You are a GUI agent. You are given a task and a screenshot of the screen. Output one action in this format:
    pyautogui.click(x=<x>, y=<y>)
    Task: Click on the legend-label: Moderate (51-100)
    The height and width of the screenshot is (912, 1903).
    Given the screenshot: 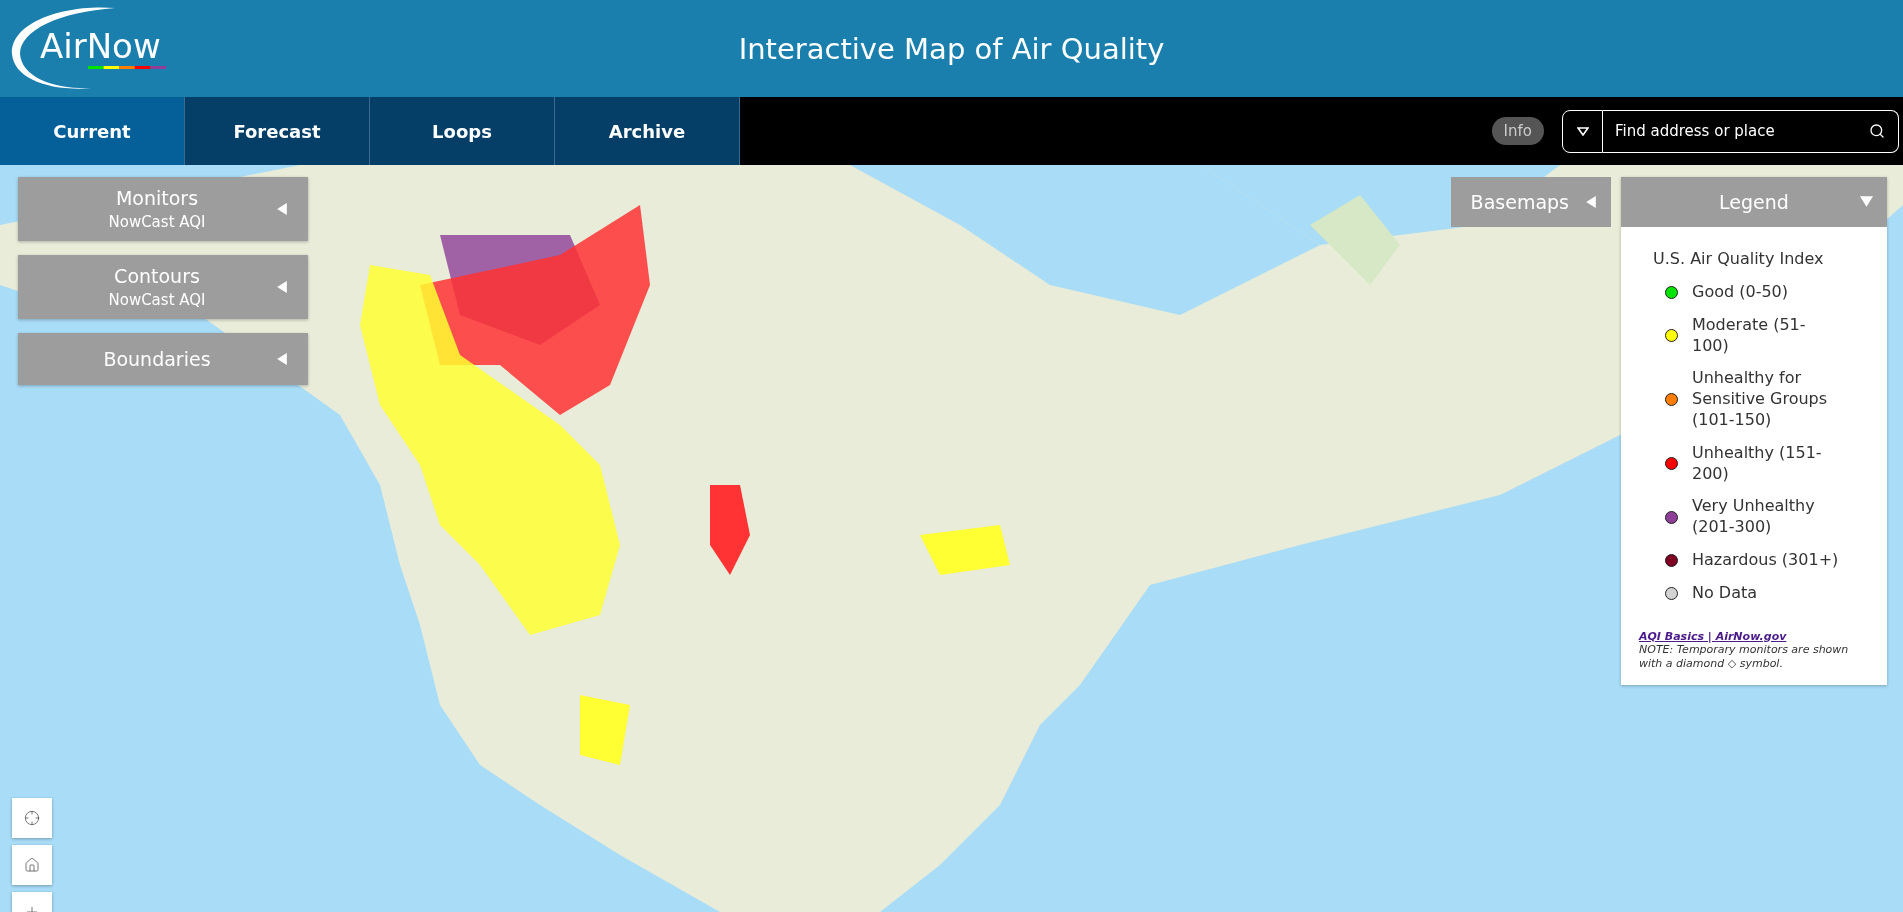 What is the action you would take?
    pyautogui.click(x=1749, y=335)
    